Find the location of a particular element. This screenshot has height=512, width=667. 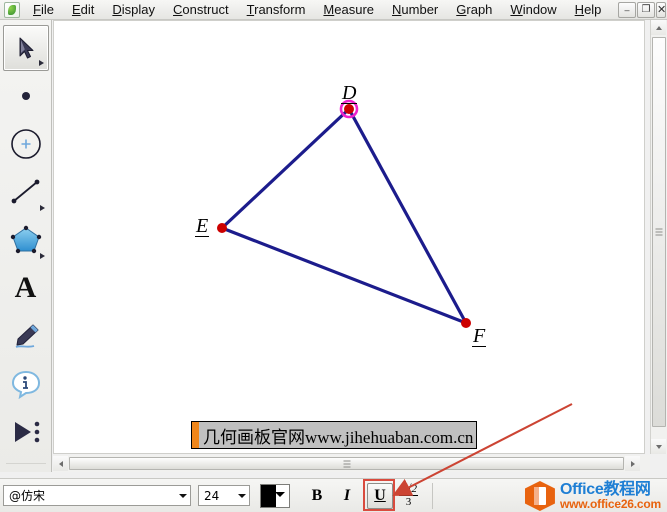

information-tool is located at coordinates (26, 384).